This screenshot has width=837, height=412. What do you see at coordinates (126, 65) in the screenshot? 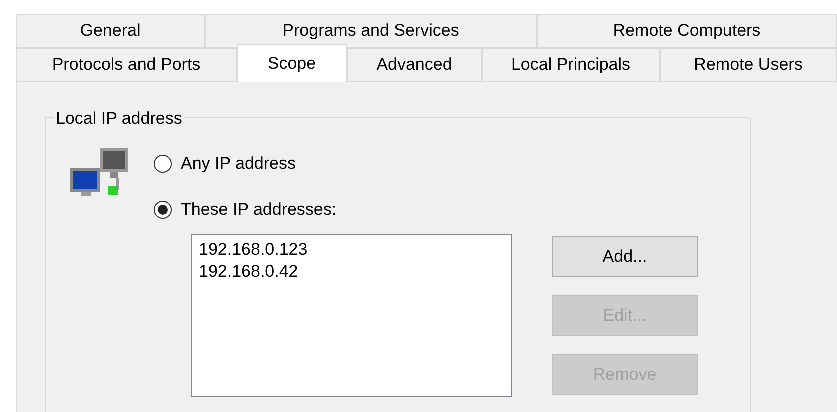
I see `tab: Protocols and Ports` at bounding box center [126, 65].